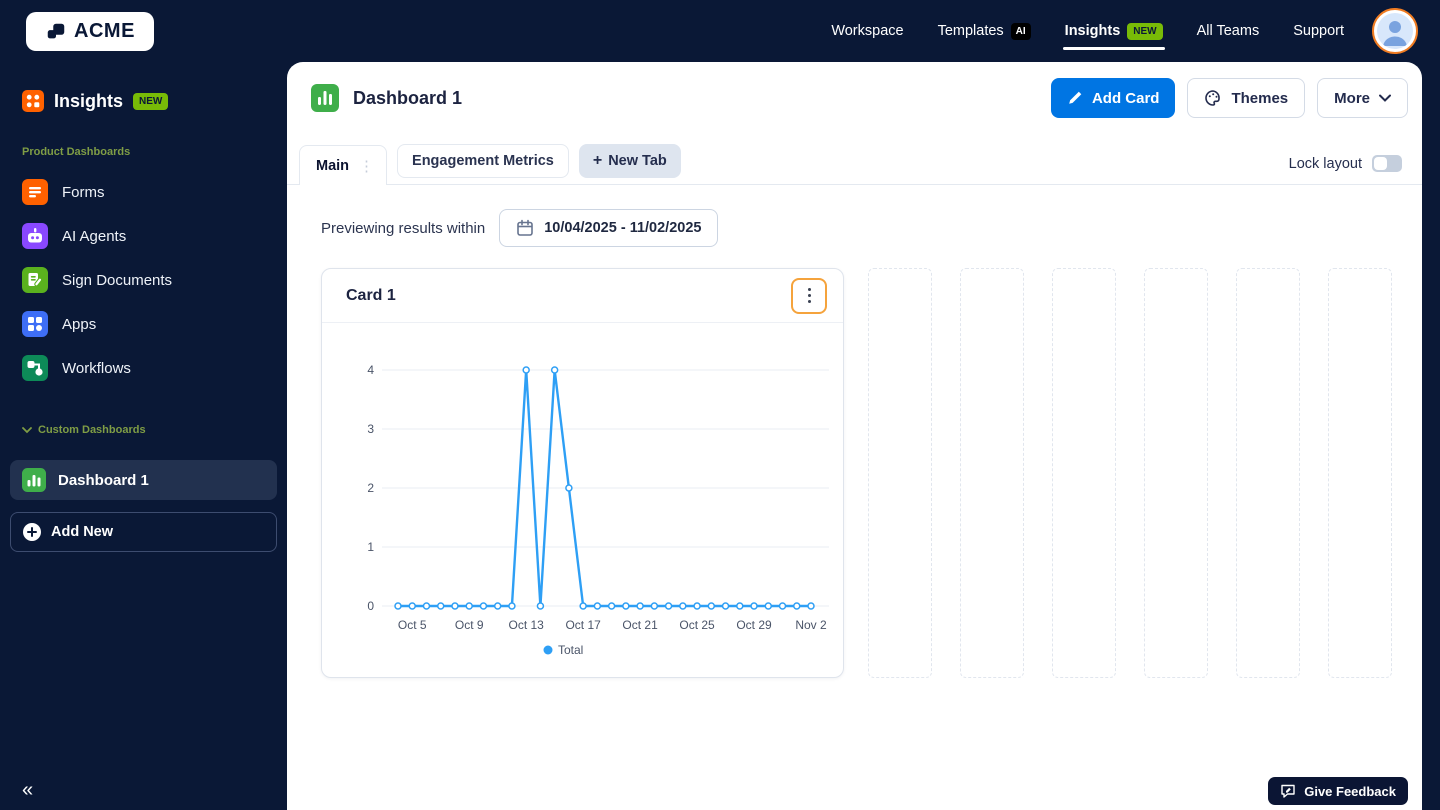  What do you see at coordinates (89, 100) in the screenshot?
I see `sidebar-title: Insights` at bounding box center [89, 100].